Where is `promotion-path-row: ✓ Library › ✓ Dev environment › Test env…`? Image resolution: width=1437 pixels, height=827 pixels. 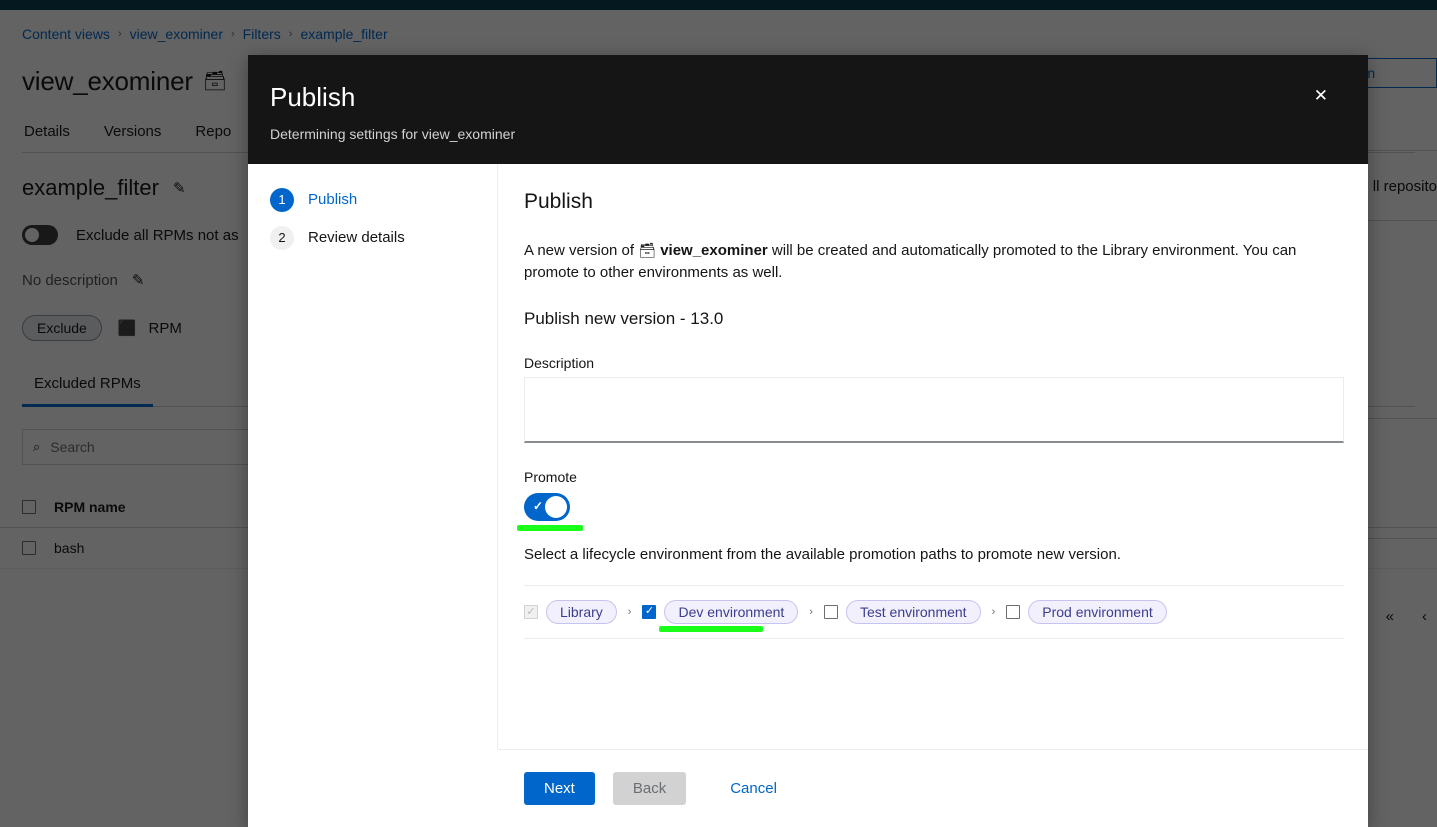
promotion-path-row: ✓ Library › ✓ Dev environment › Test env… is located at coordinates (934, 612).